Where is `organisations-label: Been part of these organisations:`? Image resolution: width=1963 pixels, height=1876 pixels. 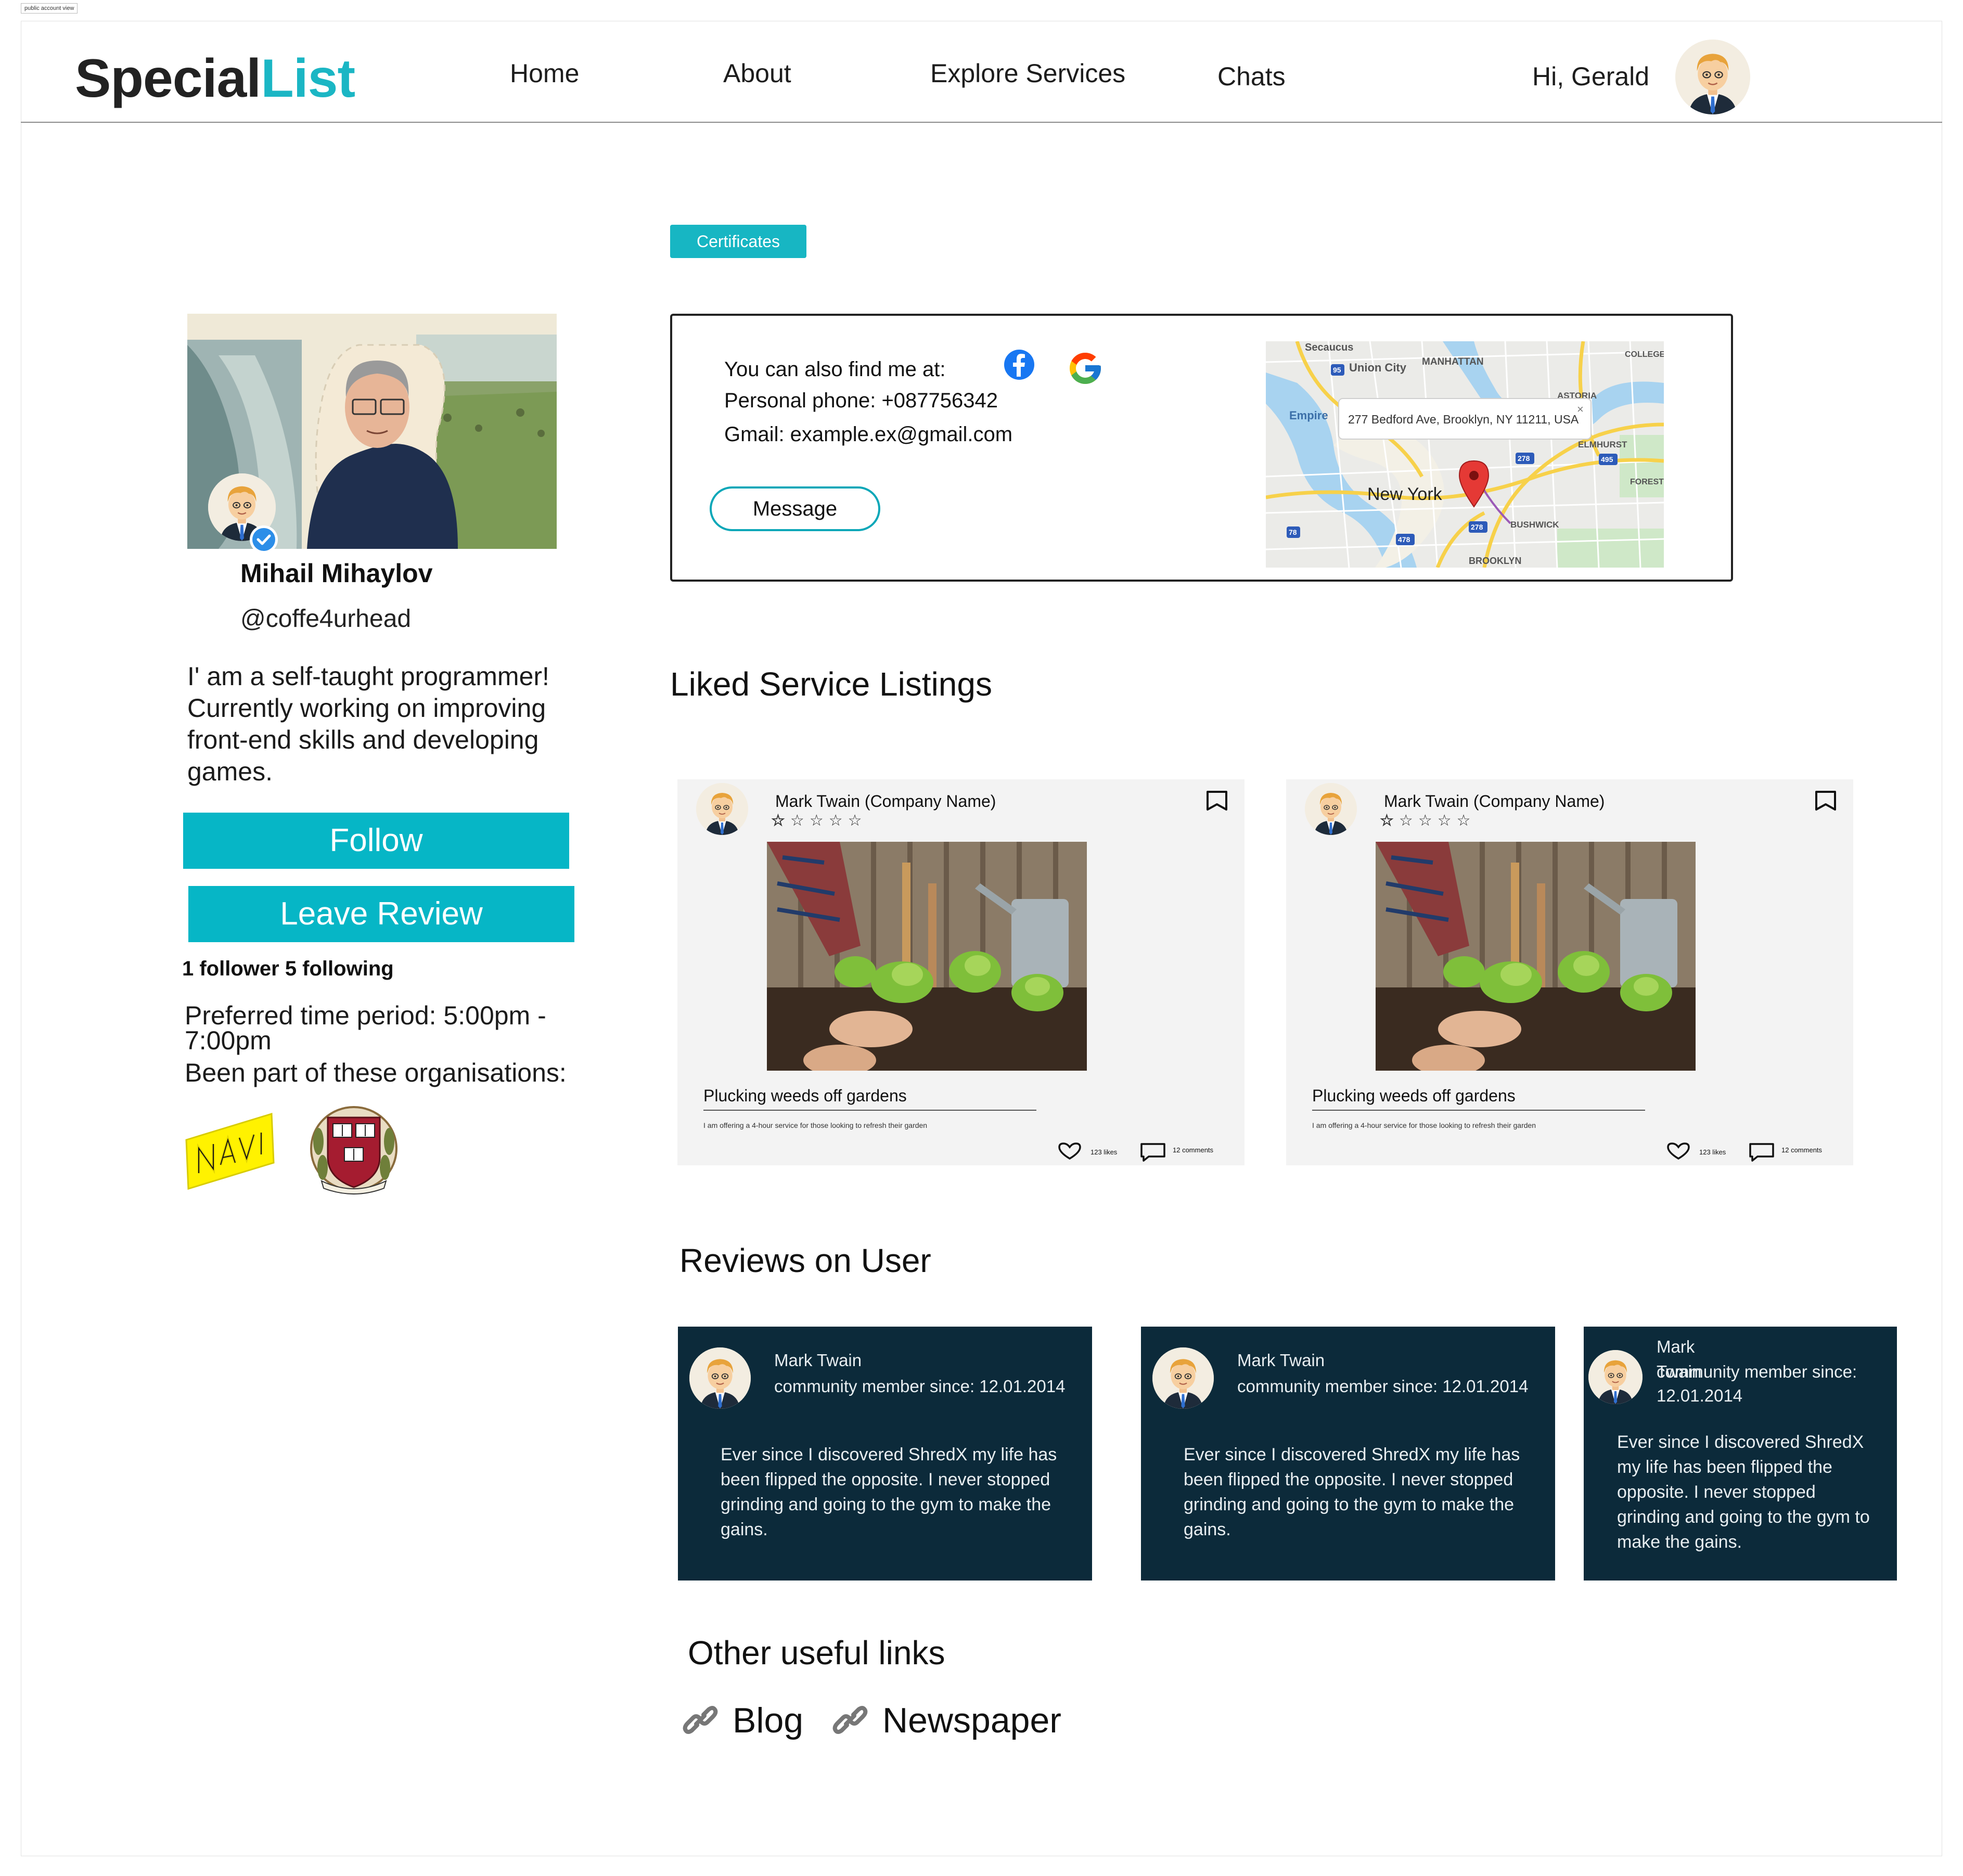
organisations-label: Been part of these organisations: is located at coordinates (376, 1072).